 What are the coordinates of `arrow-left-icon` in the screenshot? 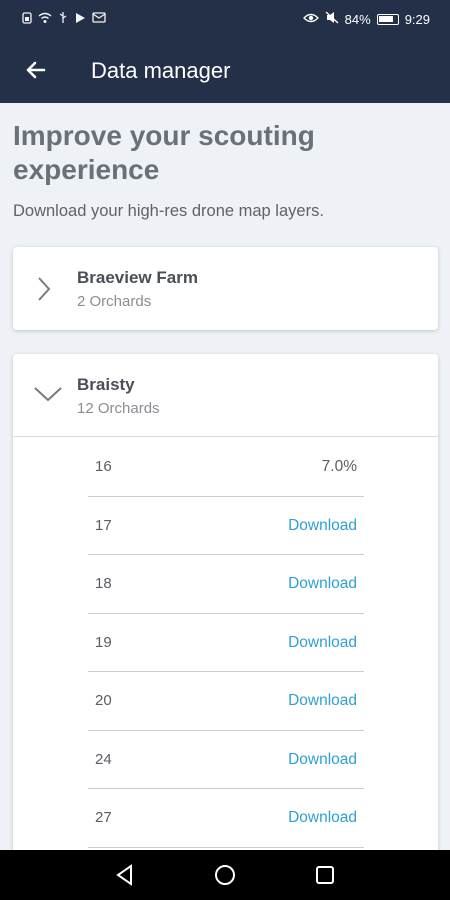 It's located at (36, 70).